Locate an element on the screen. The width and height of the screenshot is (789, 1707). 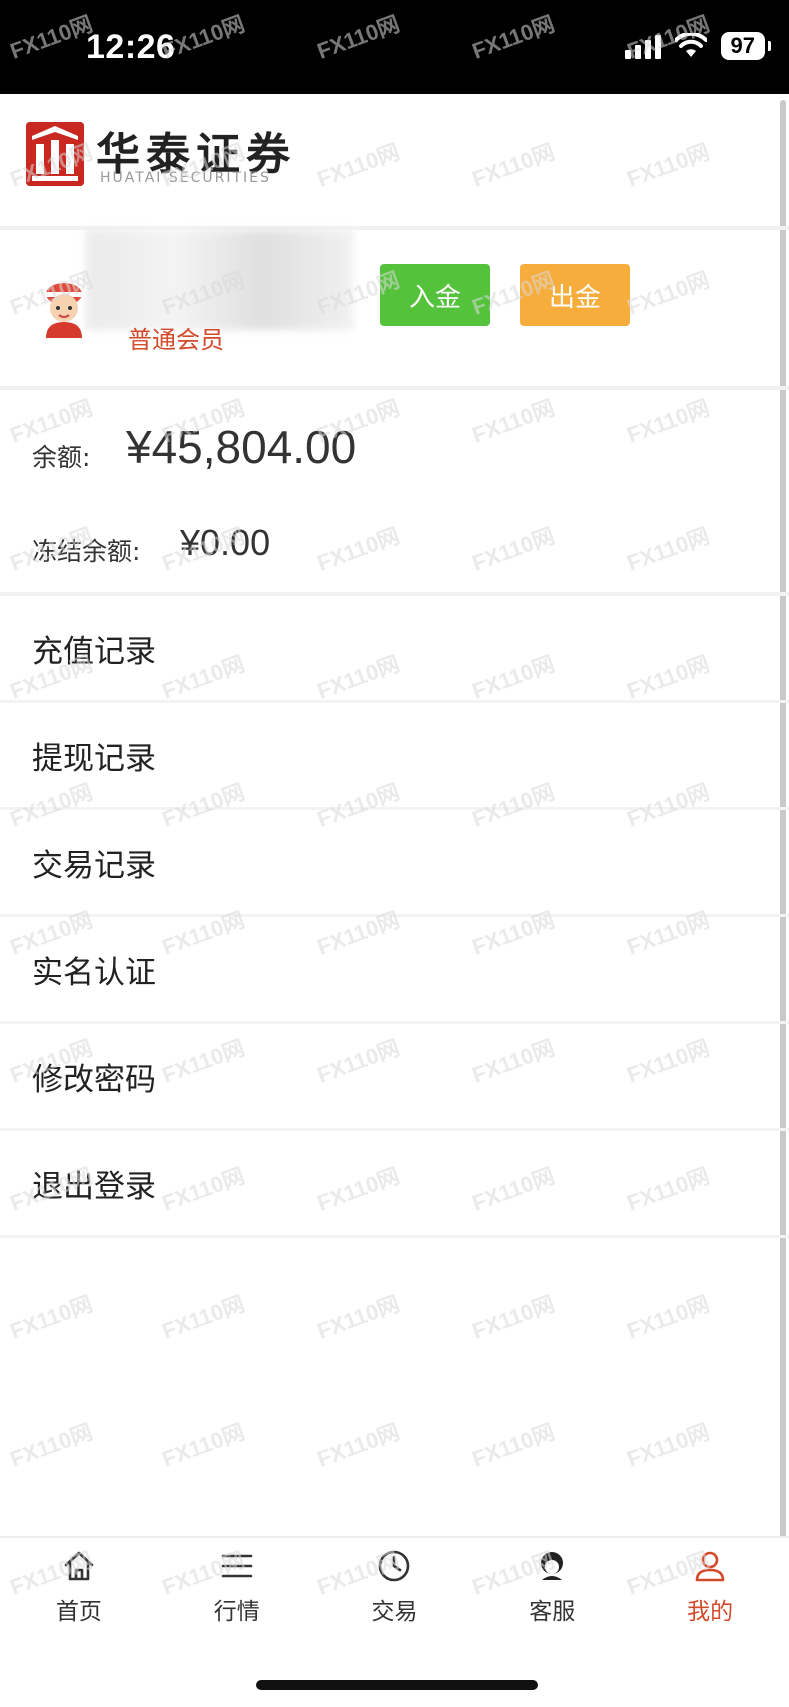
tab-market-label: 行情 is located at coordinates (236, 1612).